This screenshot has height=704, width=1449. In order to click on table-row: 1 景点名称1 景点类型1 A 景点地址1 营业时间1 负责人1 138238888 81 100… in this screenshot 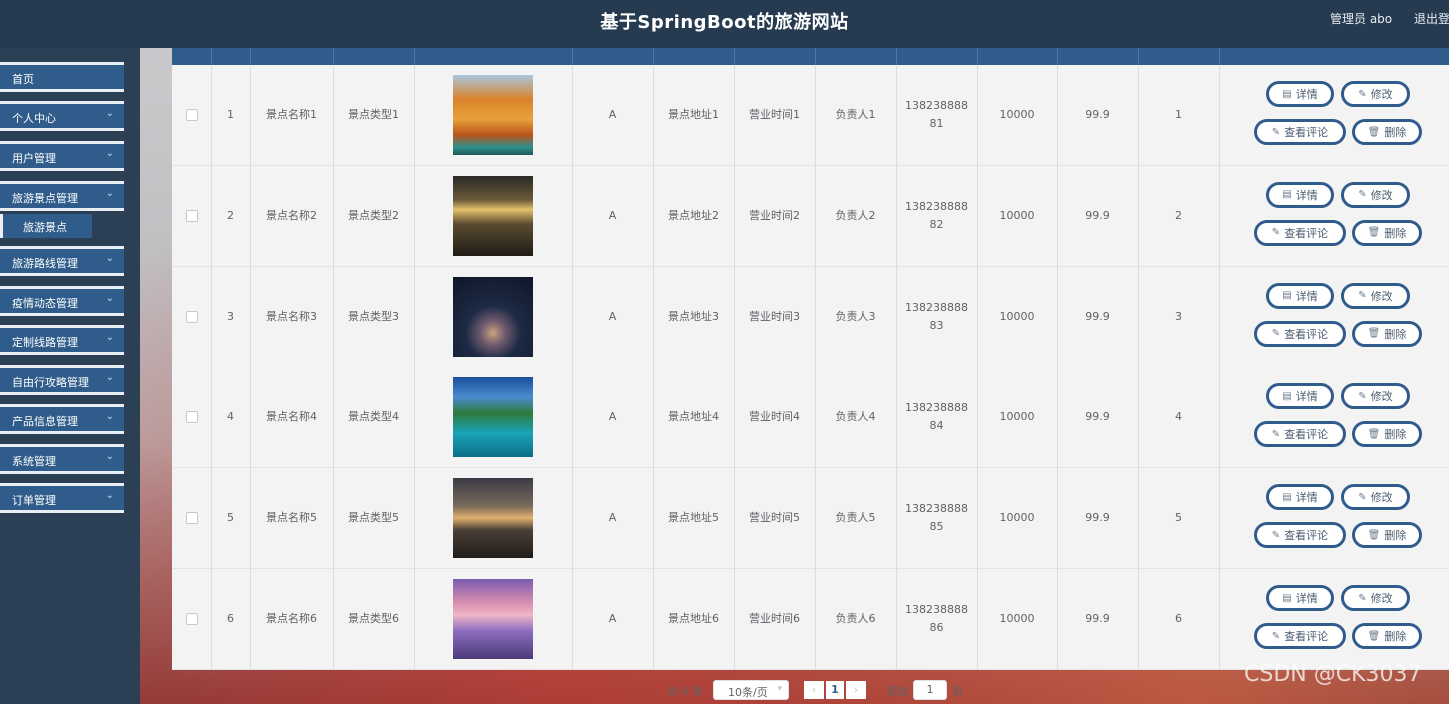, I will do `click(810, 115)`.